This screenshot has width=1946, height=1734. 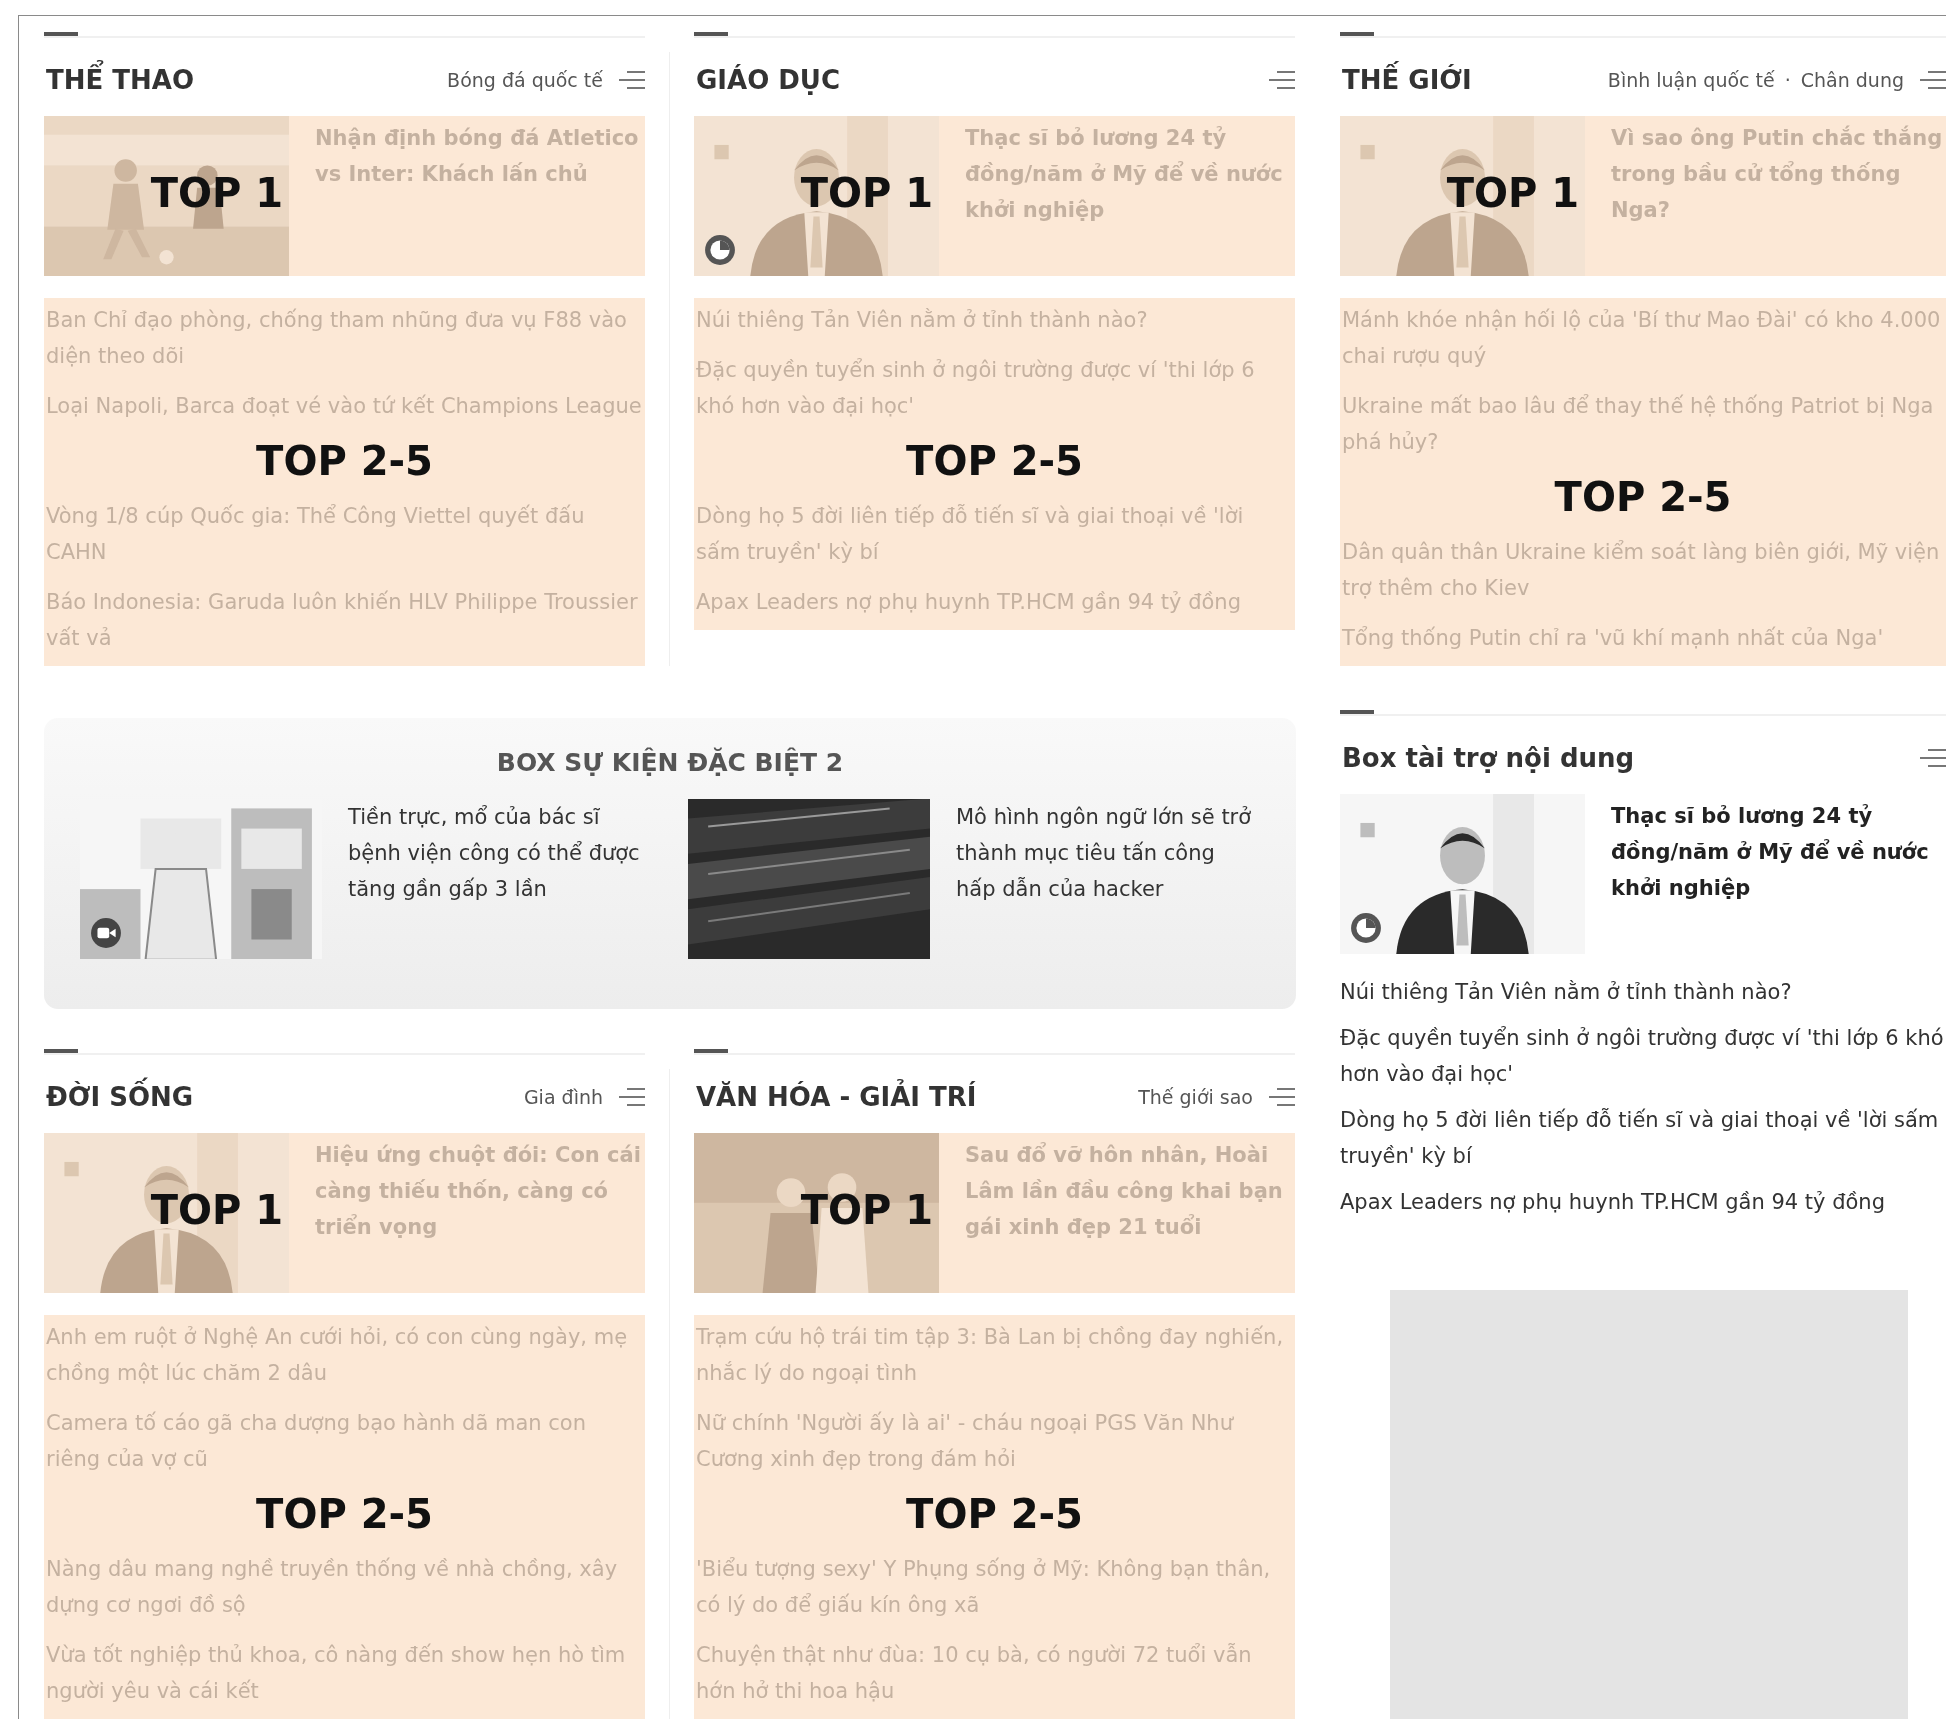 I want to click on story-link: Ukraine mất bao lâu để thay thế hệ thống Patriot bị Nga phá hủy?, so click(x=1643, y=424).